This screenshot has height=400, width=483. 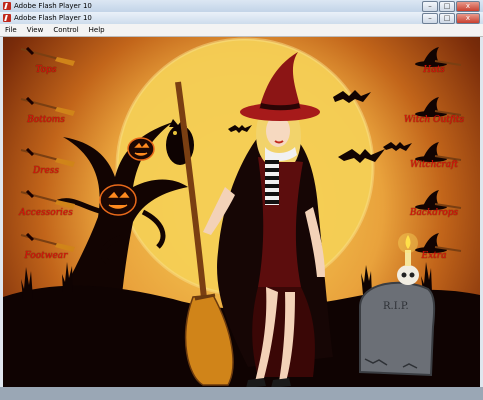 I want to click on back-window-title: Adobe Flash Player 10, so click(x=53, y=6).